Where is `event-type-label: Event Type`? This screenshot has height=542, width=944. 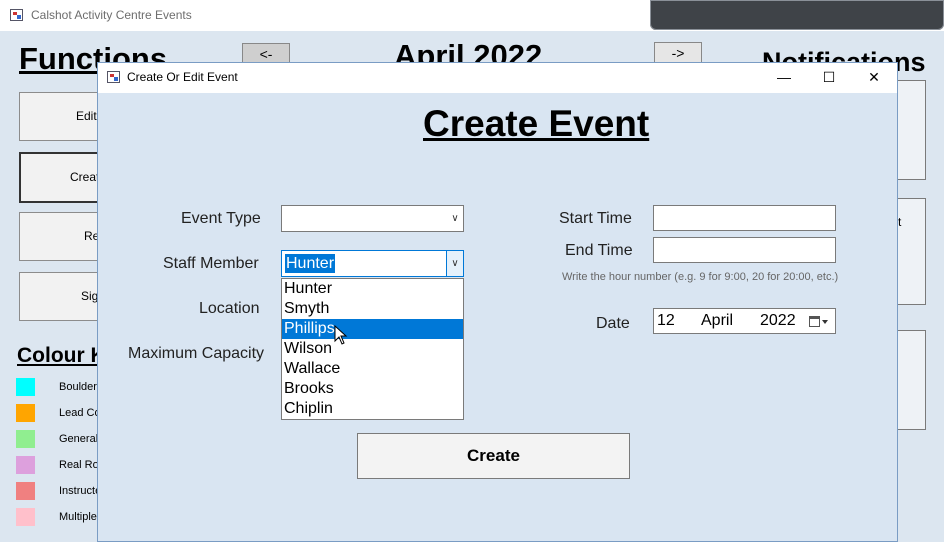 event-type-label: Event Type is located at coordinates (221, 218).